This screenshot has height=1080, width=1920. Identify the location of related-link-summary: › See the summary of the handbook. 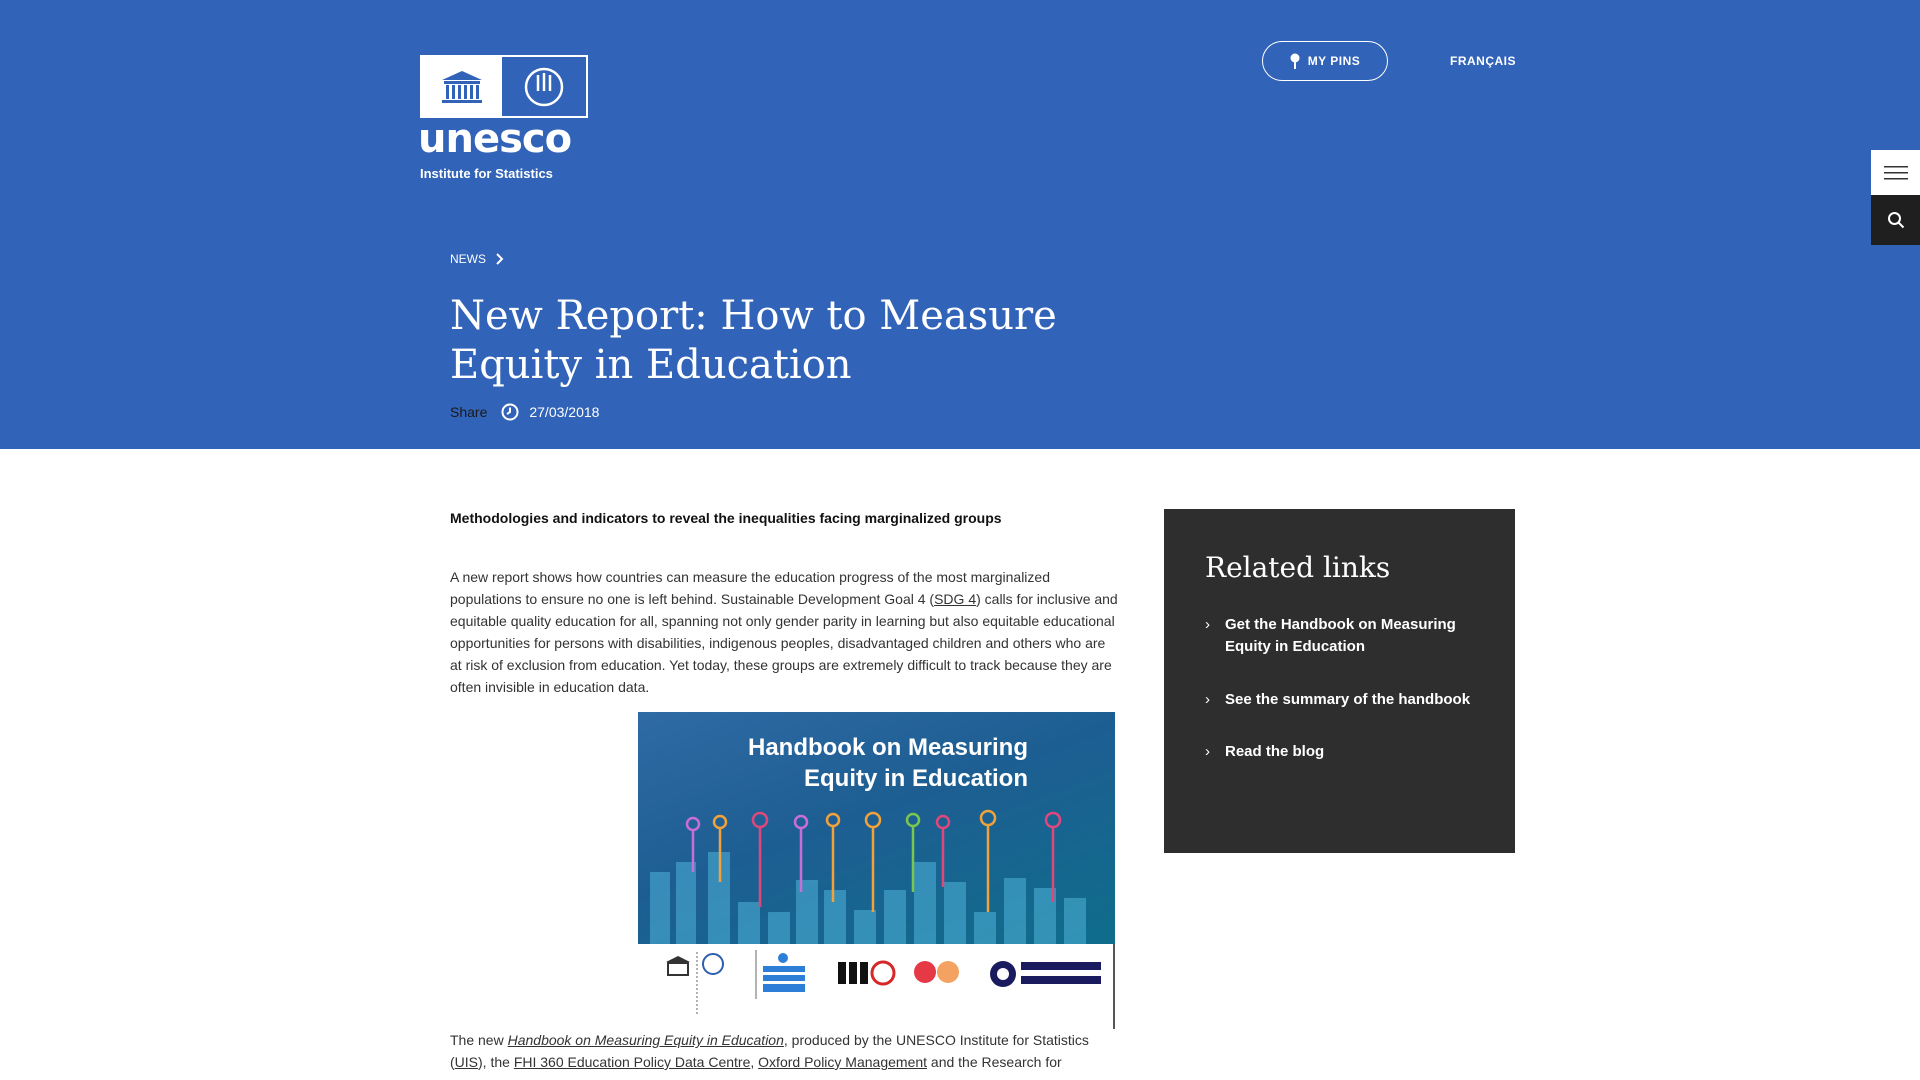
(1355, 700).